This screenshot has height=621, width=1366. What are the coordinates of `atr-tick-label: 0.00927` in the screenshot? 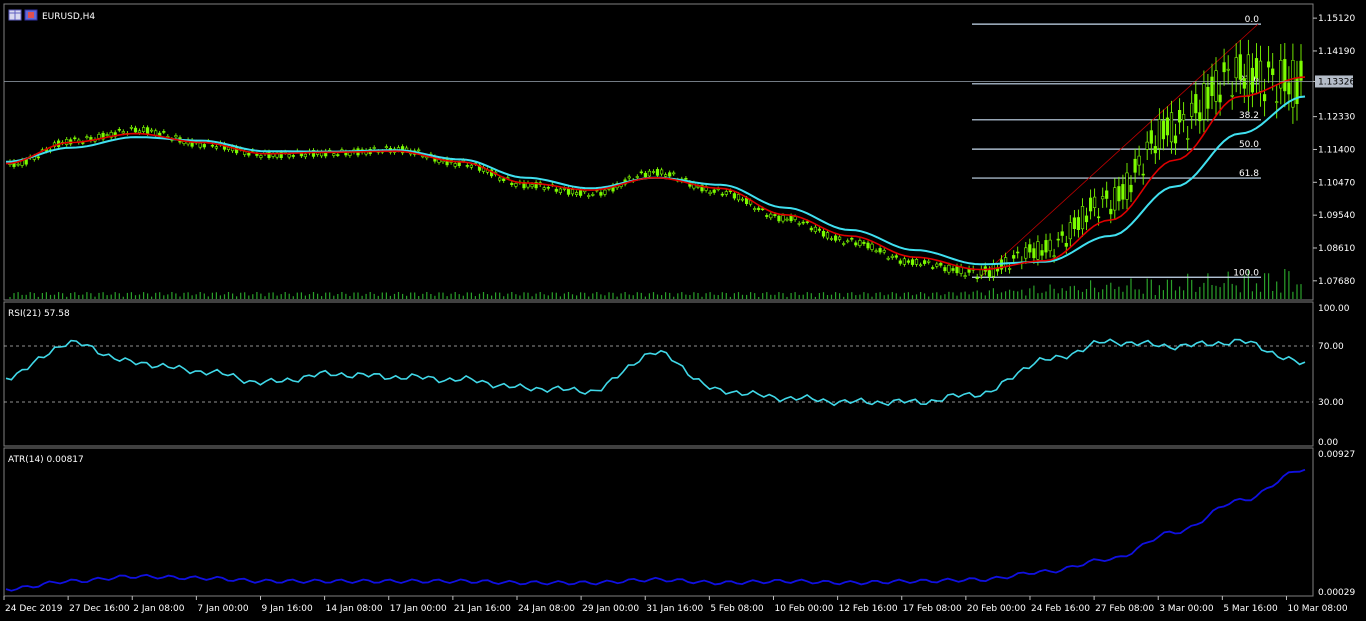 It's located at (1336, 455).